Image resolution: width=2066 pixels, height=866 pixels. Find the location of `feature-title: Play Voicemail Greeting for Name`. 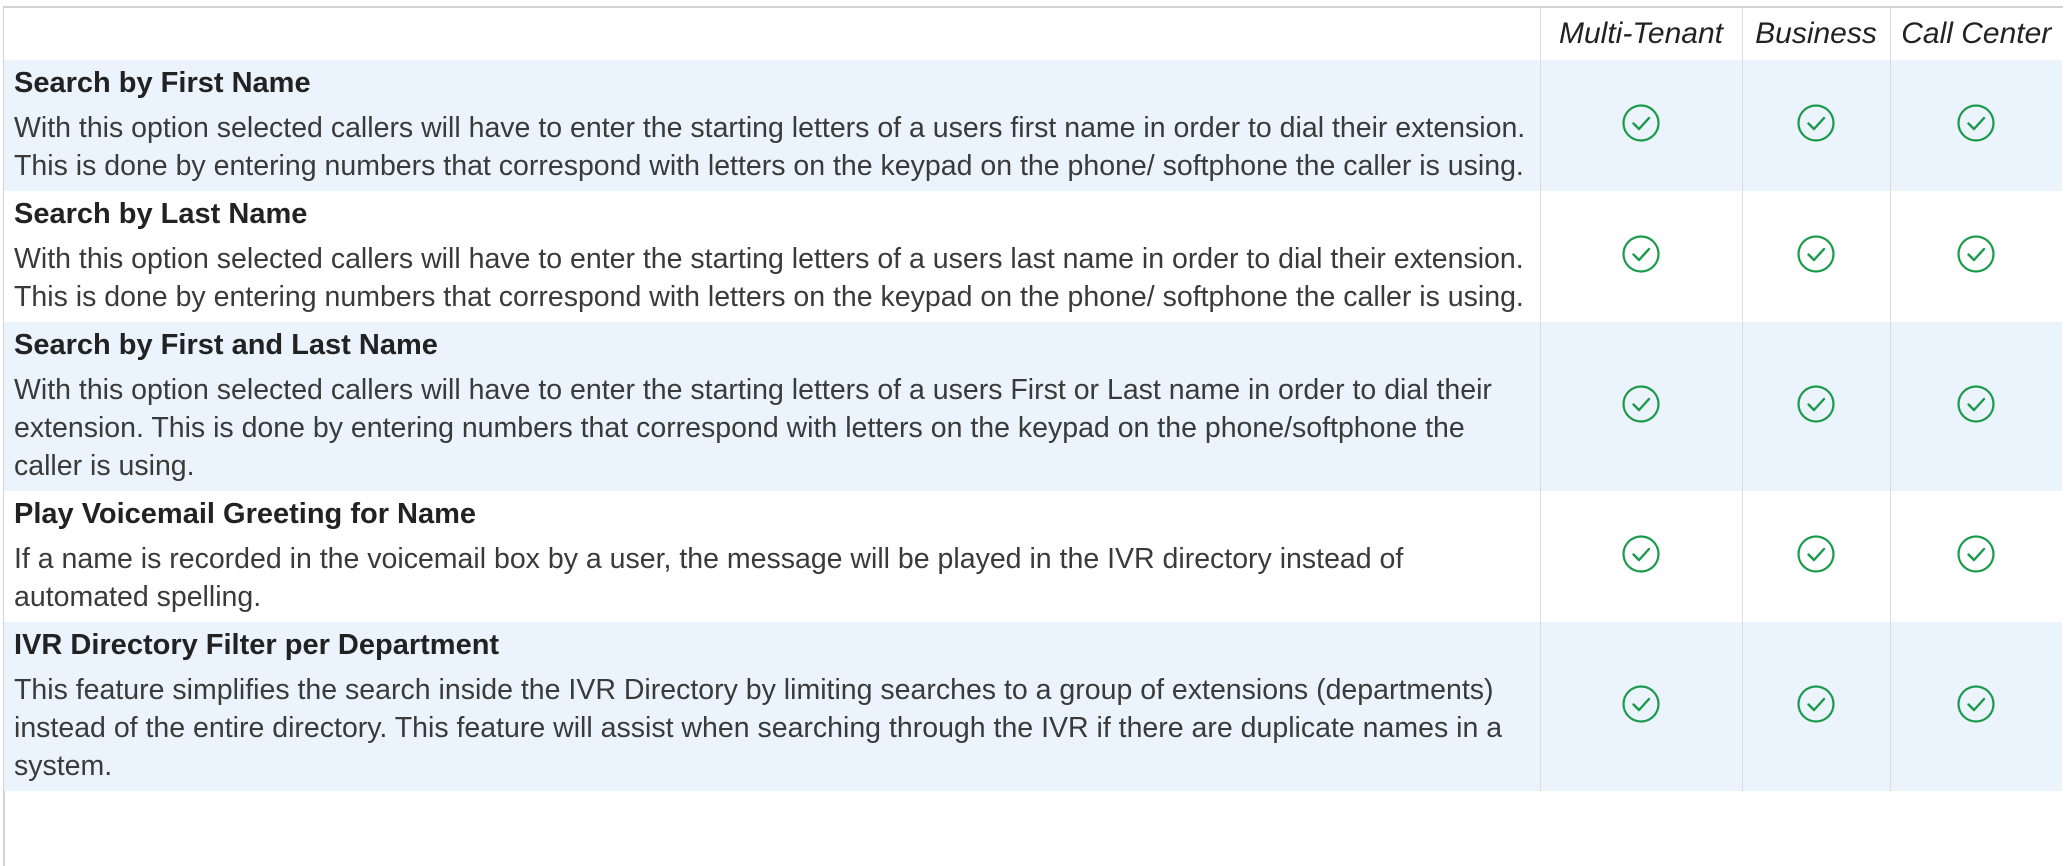

feature-title: Play Voicemail Greeting for Name is located at coordinates (245, 514).